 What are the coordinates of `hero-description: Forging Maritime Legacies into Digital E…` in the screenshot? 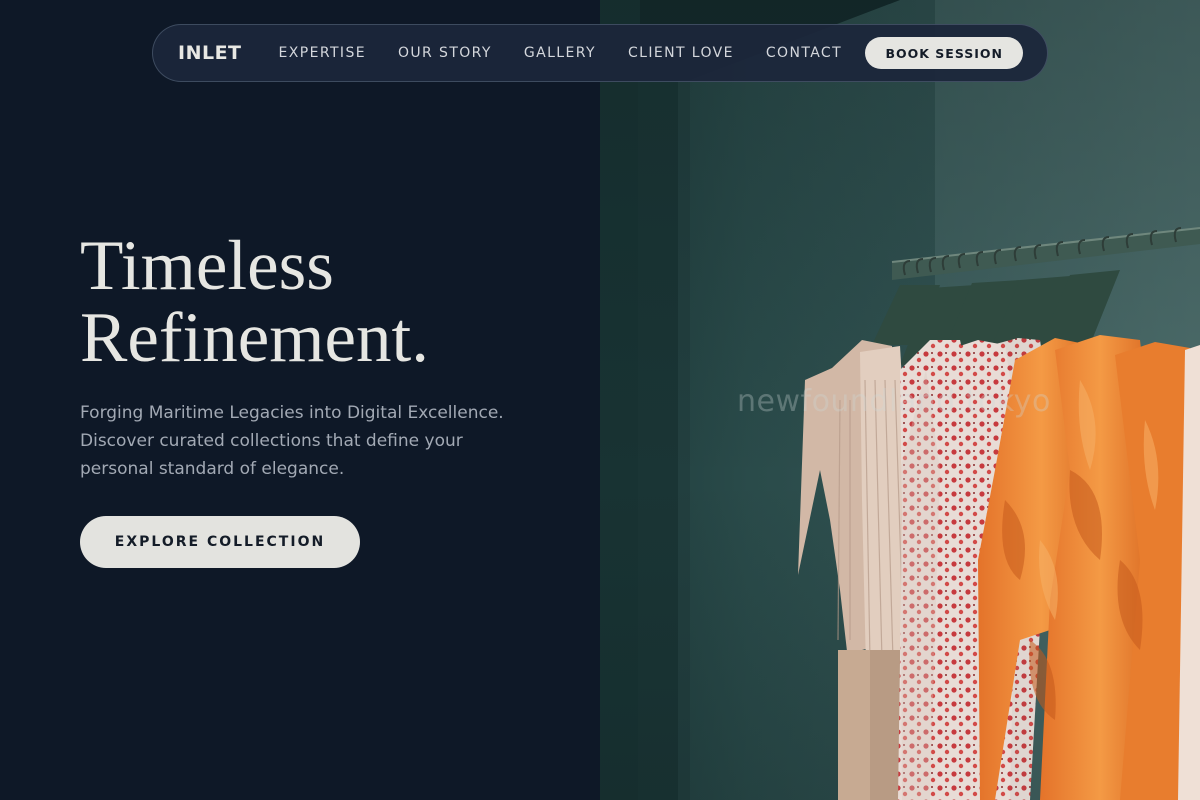 It's located at (292, 441).